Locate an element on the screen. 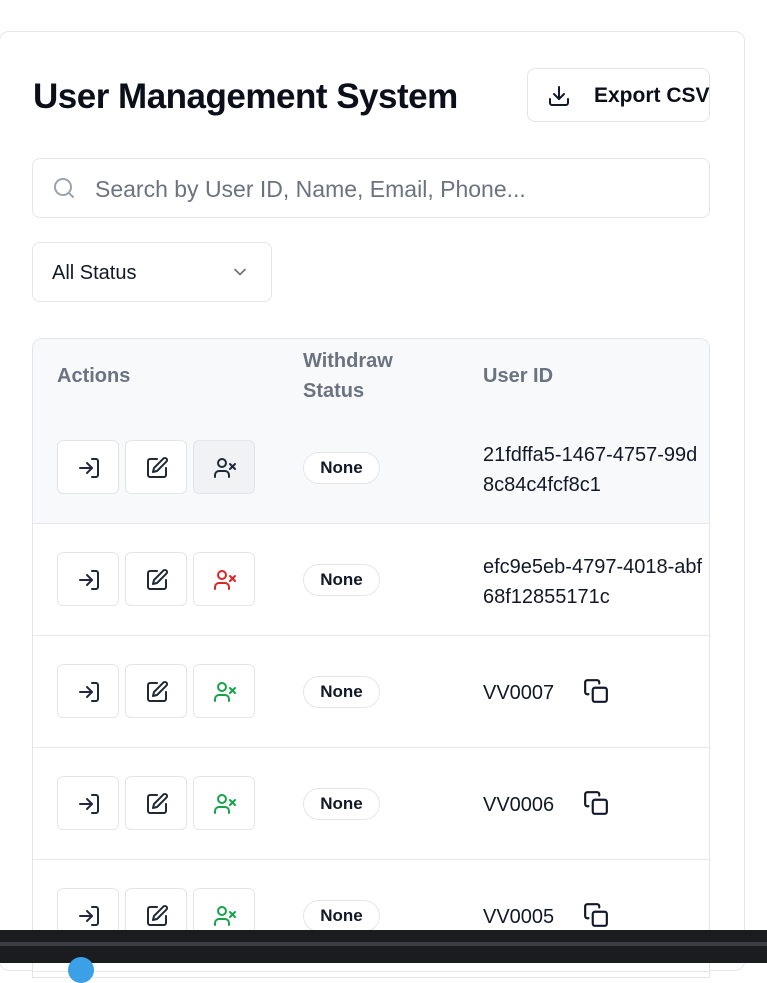 The width and height of the screenshot is (767, 983). column-header-withdraw-status: Withdraw Status is located at coordinates (348, 376).